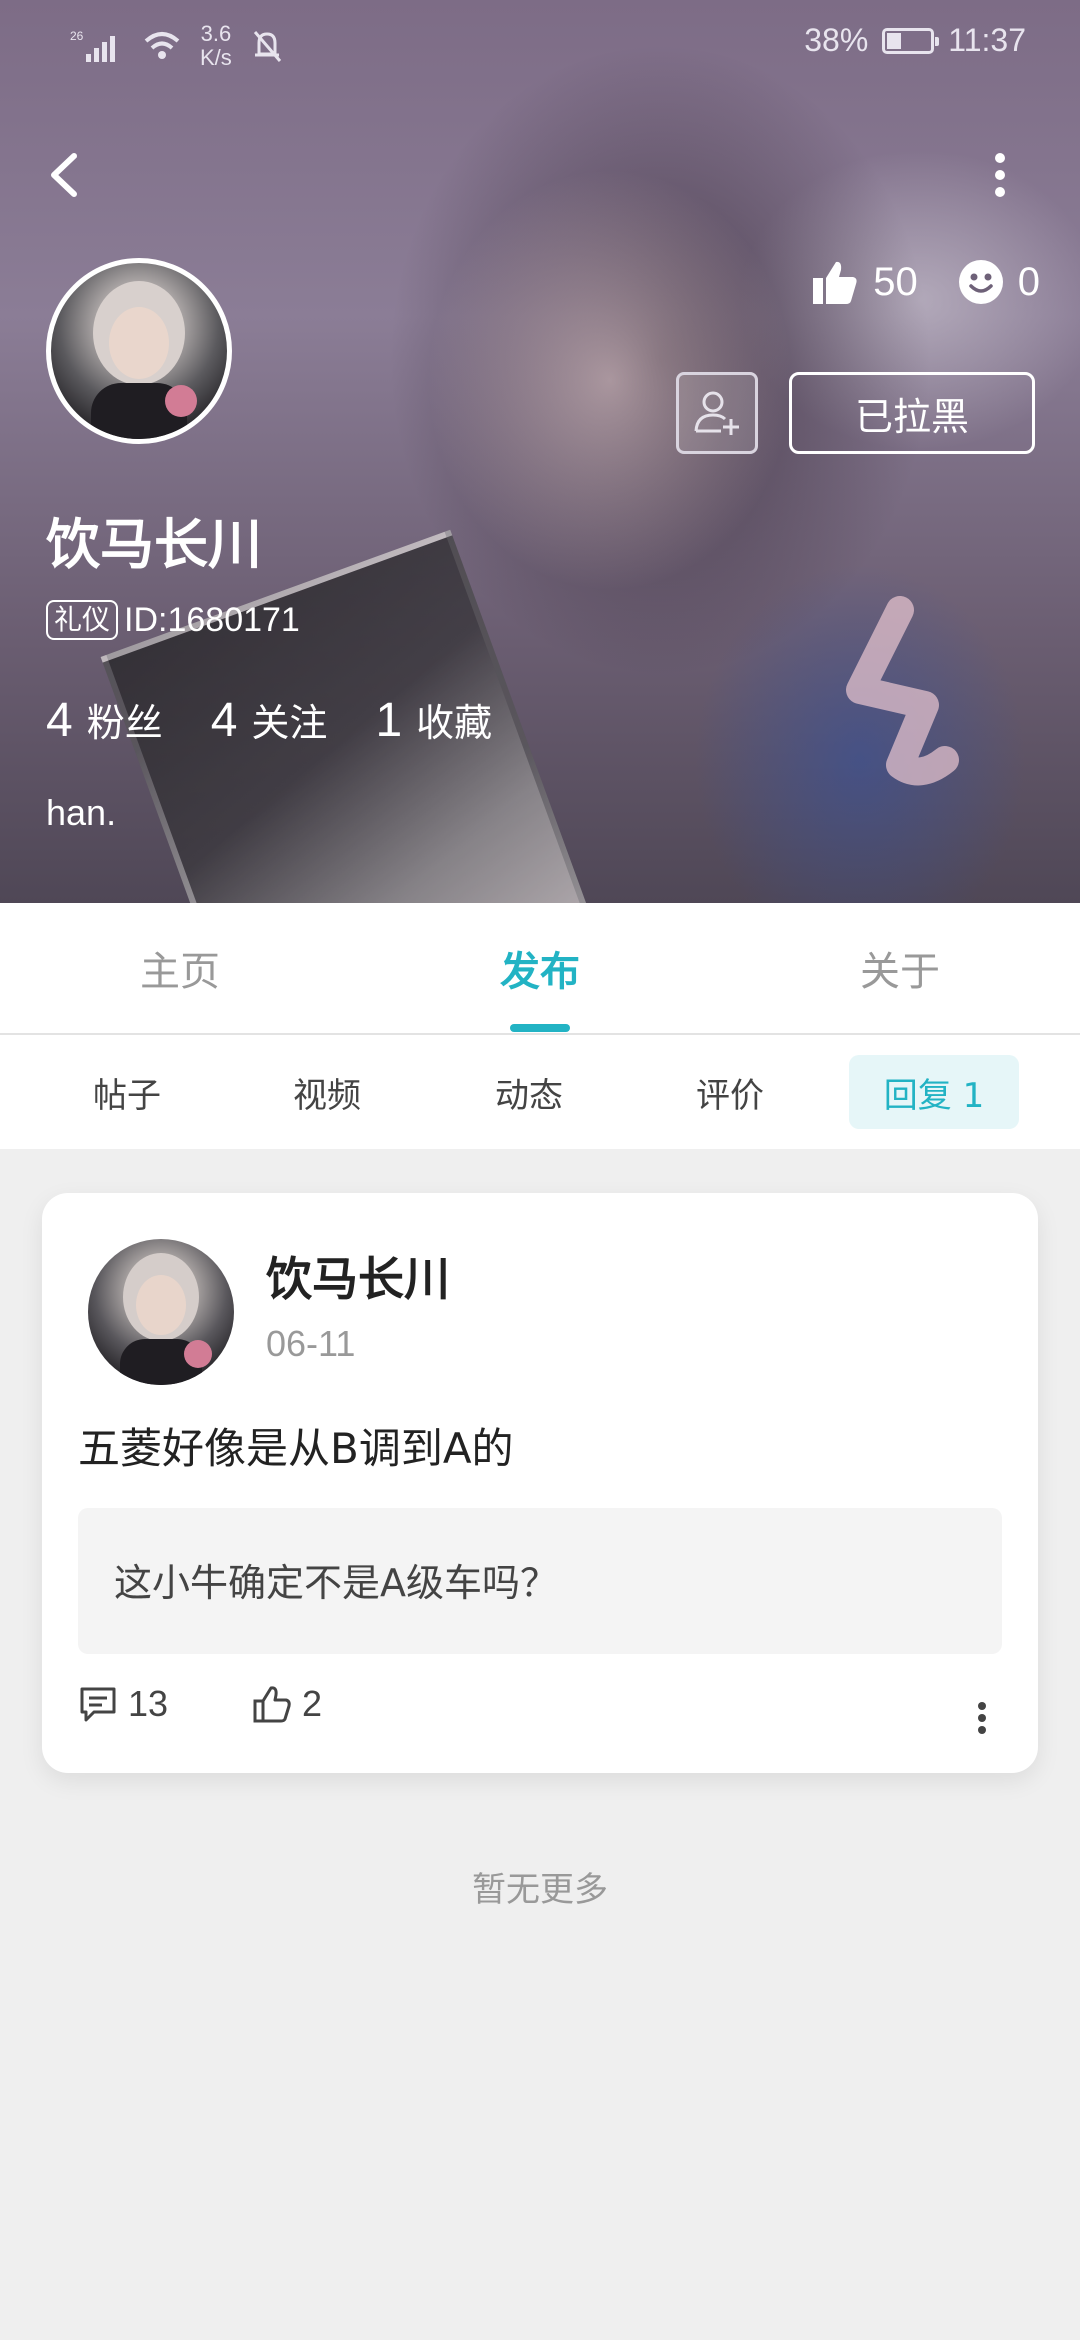  What do you see at coordinates (312, 1703) in the screenshot?
I see `like-count: 2` at bounding box center [312, 1703].